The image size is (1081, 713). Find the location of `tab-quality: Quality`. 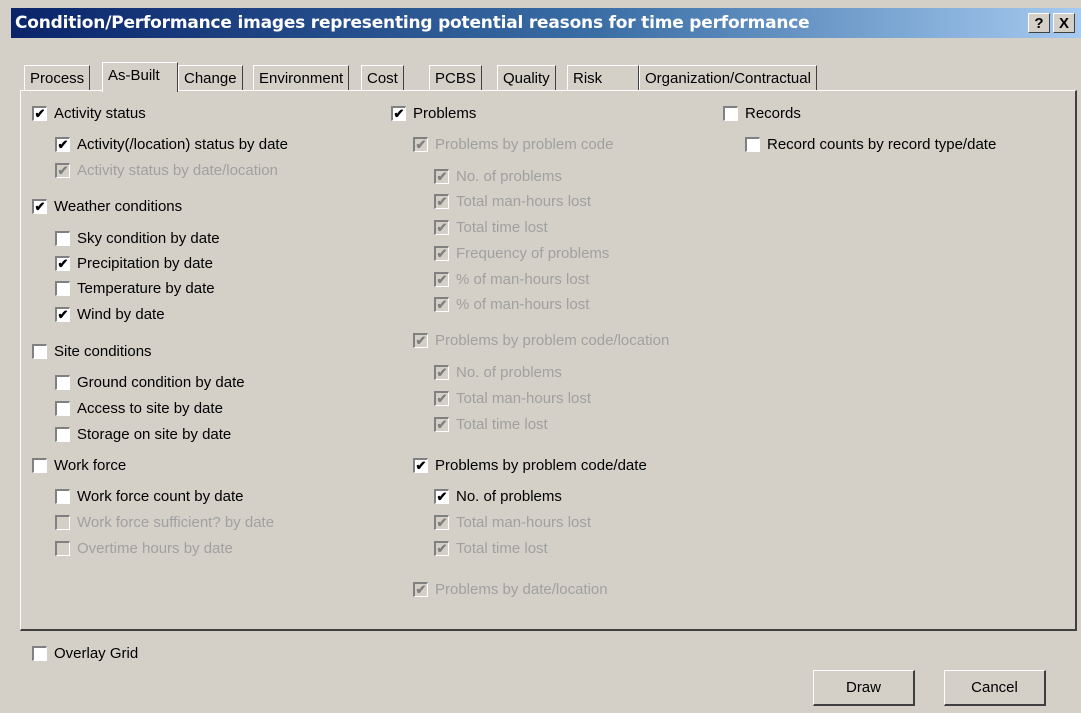

tab-quality: Quality is located at coordinates (526, 77).